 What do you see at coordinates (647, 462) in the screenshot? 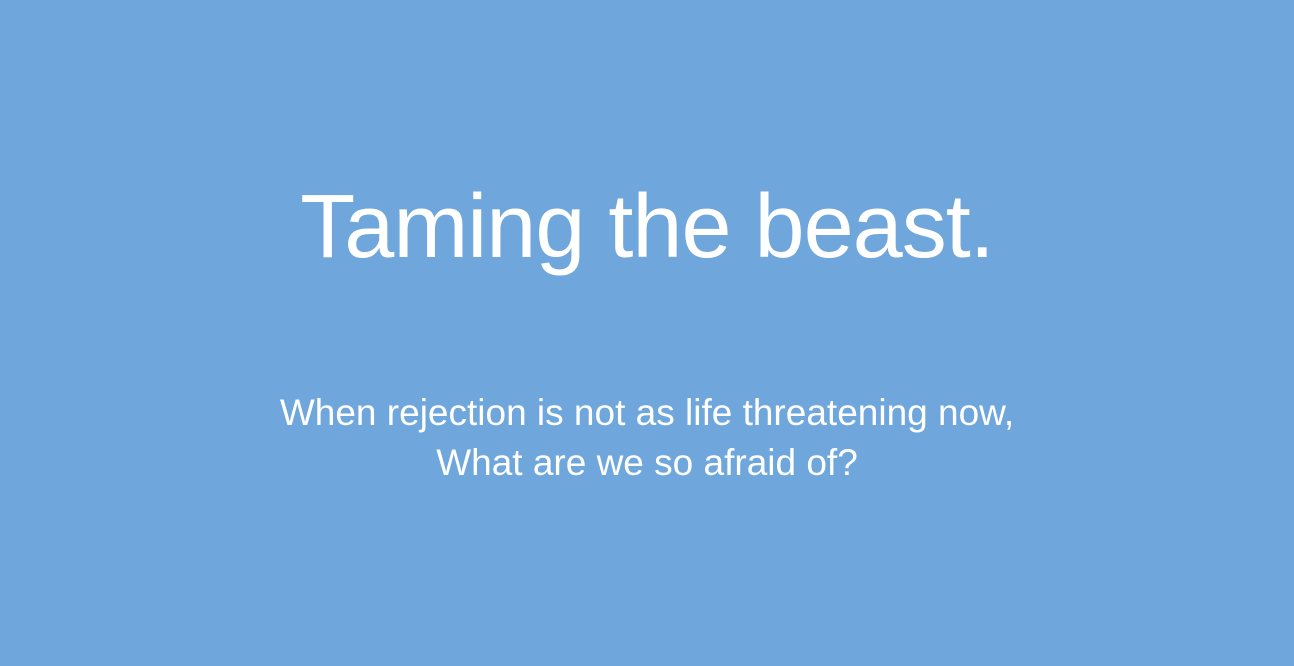
I see `subtitle-line-2: What are we so afraid of?` at bounding box center [647, 462].